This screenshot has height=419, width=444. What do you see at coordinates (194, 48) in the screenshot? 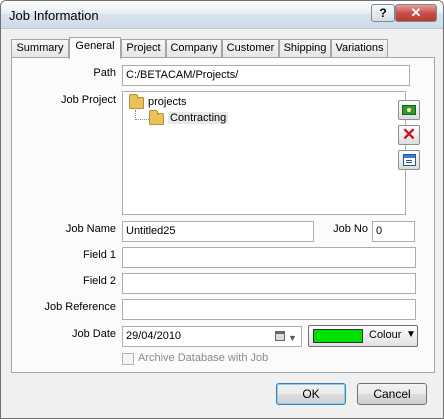
I see `tab-company: Company` at bounding box center [194, 48].